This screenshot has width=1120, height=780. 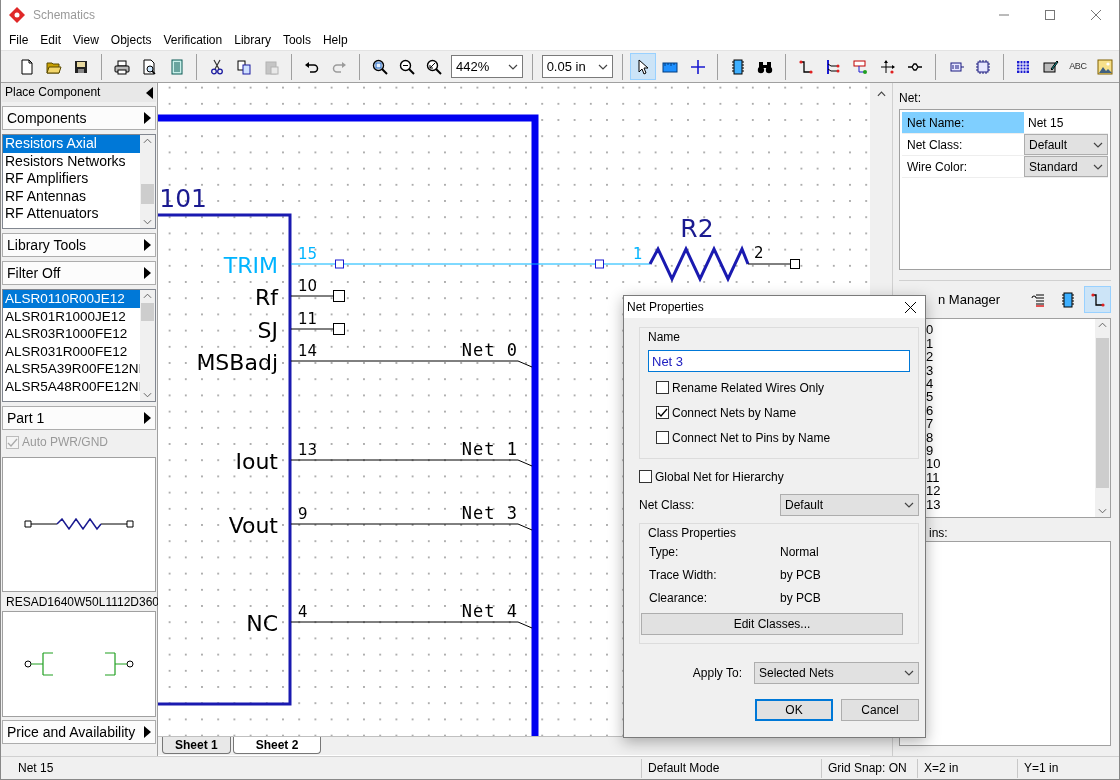 I want to click on status-text: Default Mode, so click(x=731, y=768).